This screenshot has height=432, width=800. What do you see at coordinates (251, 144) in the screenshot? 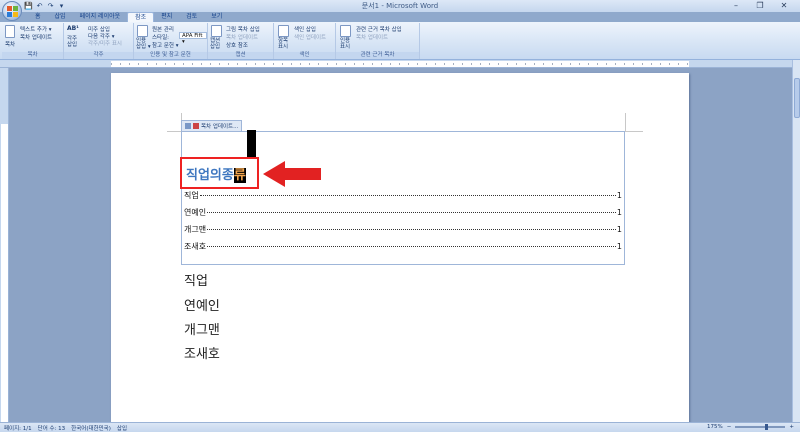
I see `selection-block` at bounding box center [251, 144].